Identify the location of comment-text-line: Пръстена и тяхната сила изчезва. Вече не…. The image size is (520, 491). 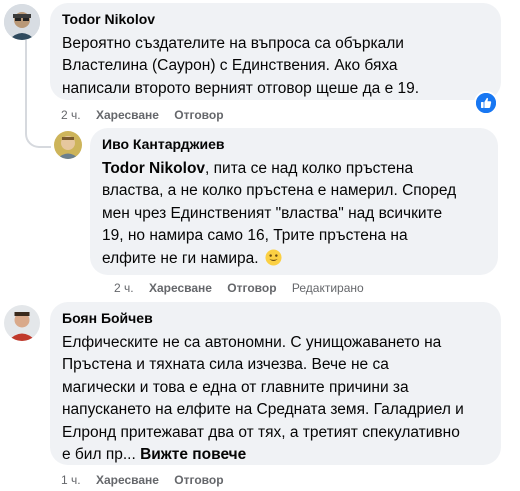
(225, 365).